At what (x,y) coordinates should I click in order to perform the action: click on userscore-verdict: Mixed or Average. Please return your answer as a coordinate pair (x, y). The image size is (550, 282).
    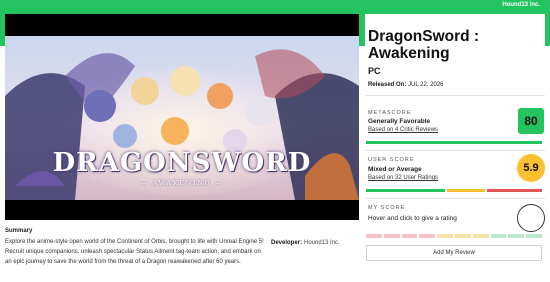
    Looking at the image, I should click on (395, 169).